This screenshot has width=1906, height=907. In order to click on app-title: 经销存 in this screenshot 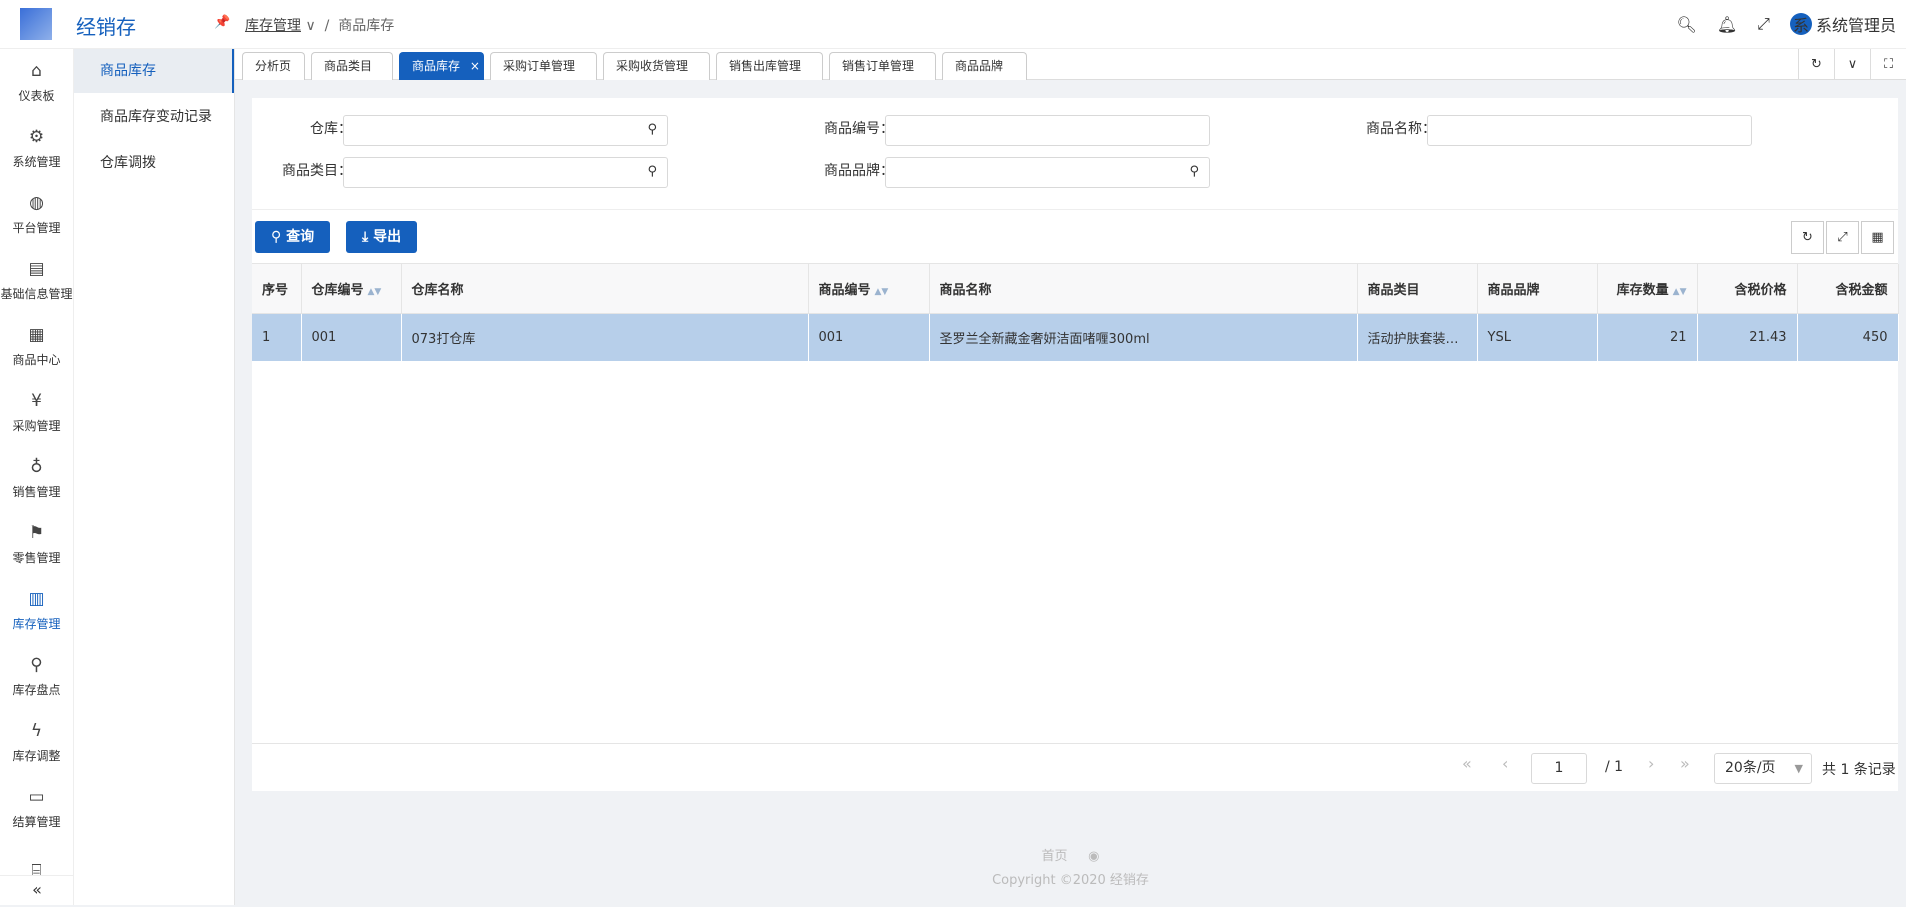, I will do `click(106, 27)`.